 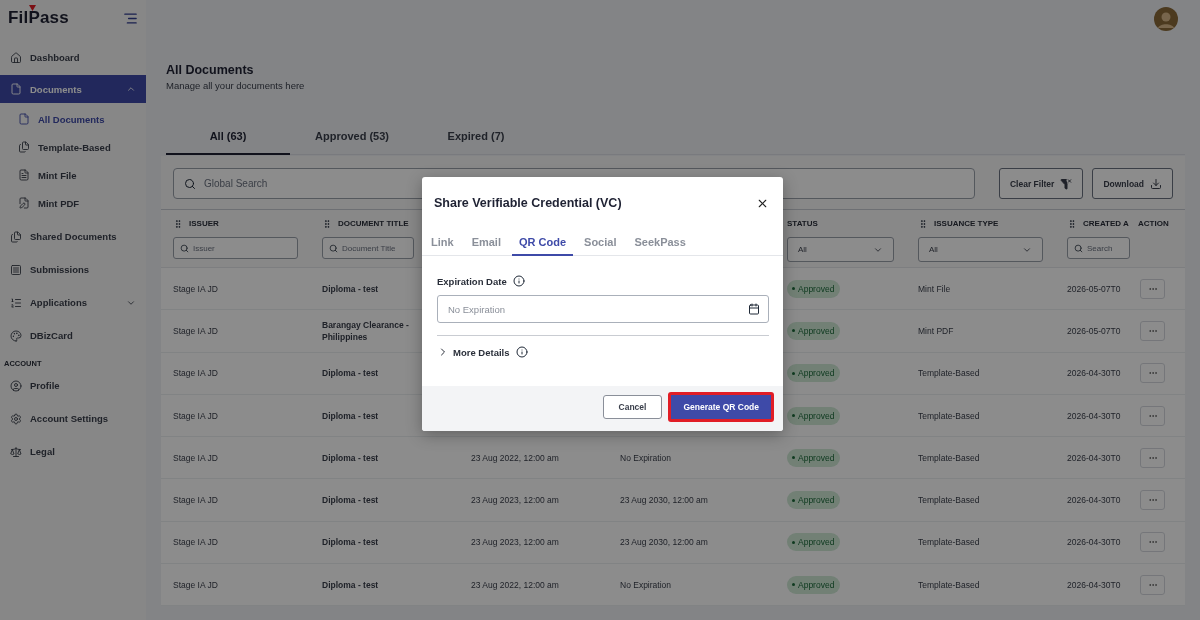 I want to click on column-header: ACTION, so click(x=1153, y=223).